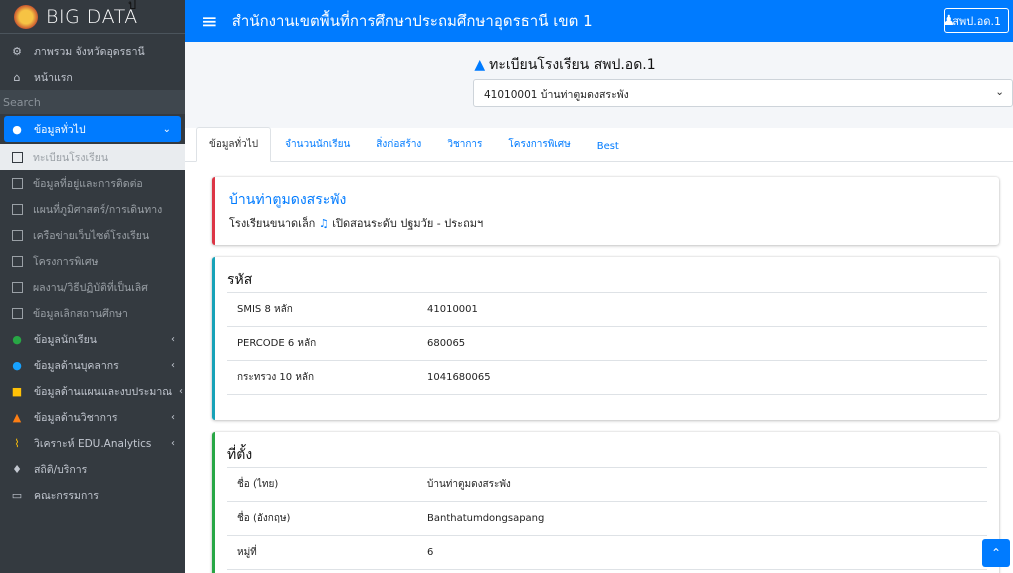 This screenshot has width=1013, height=573. Describe the element at coordinates (323, 223) in the screenshot. I see `audio-icon: ♫` at that location.